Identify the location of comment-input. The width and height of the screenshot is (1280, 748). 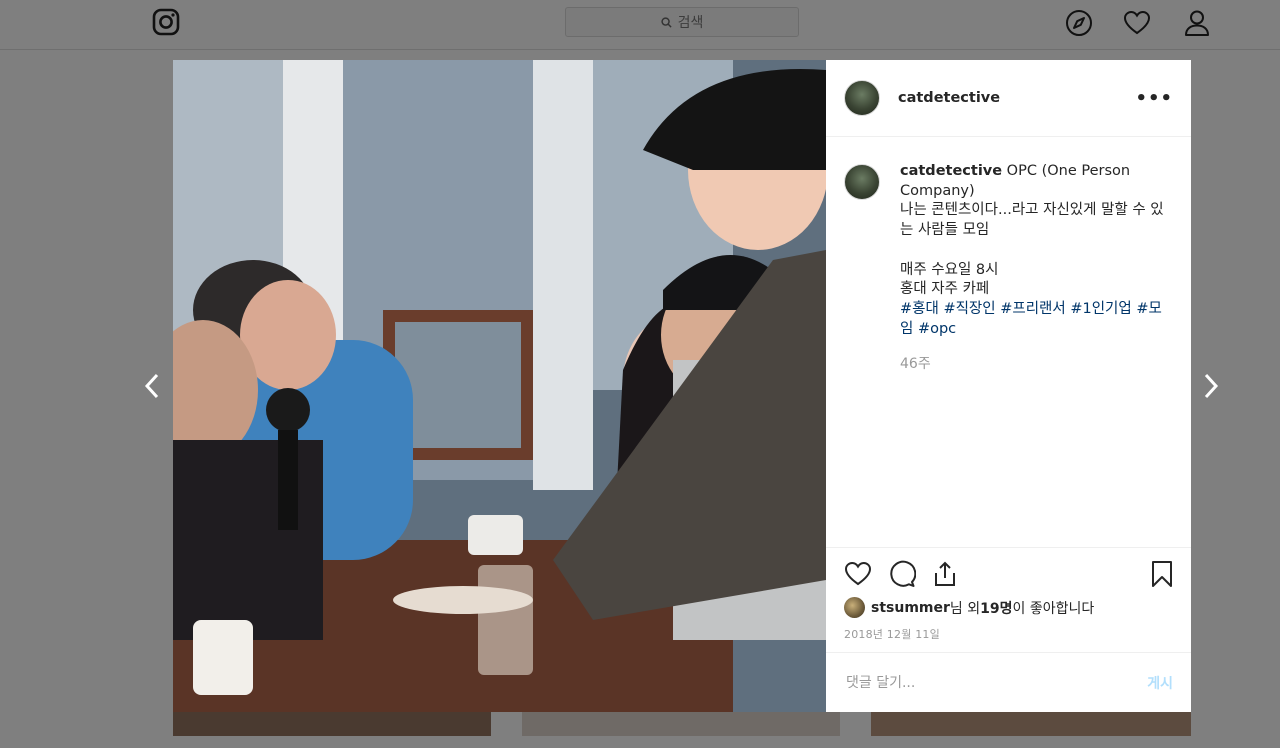
(996, 682).